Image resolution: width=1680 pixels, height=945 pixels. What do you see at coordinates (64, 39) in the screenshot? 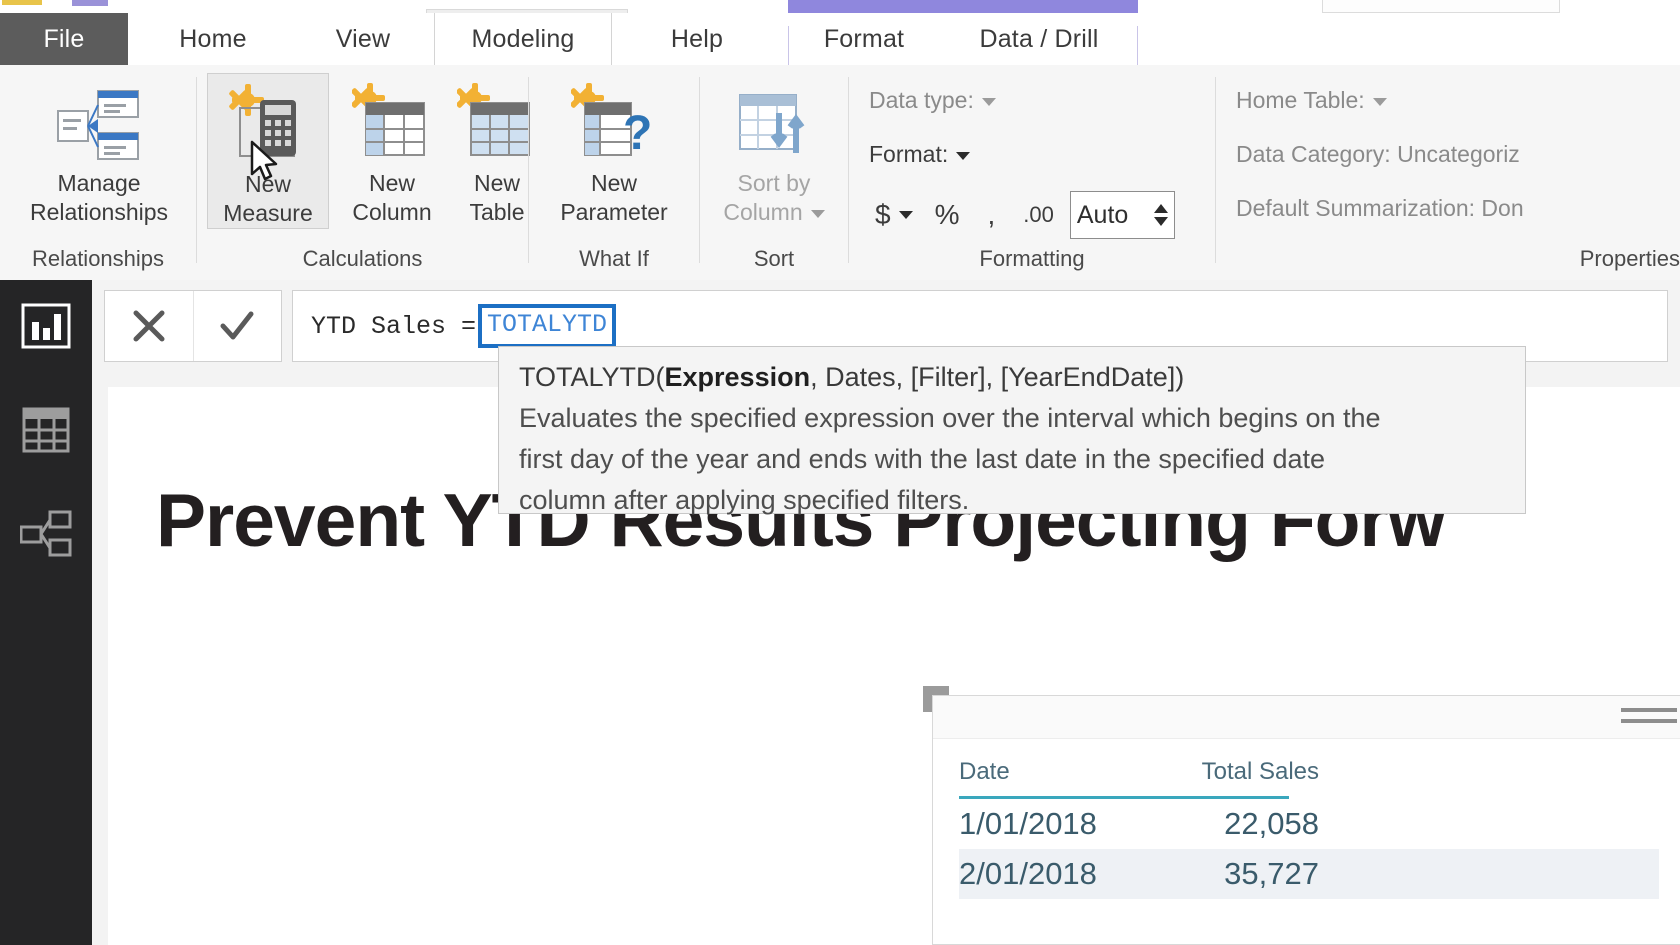
I see `tab-file: File` at bounding box center [64, 39].